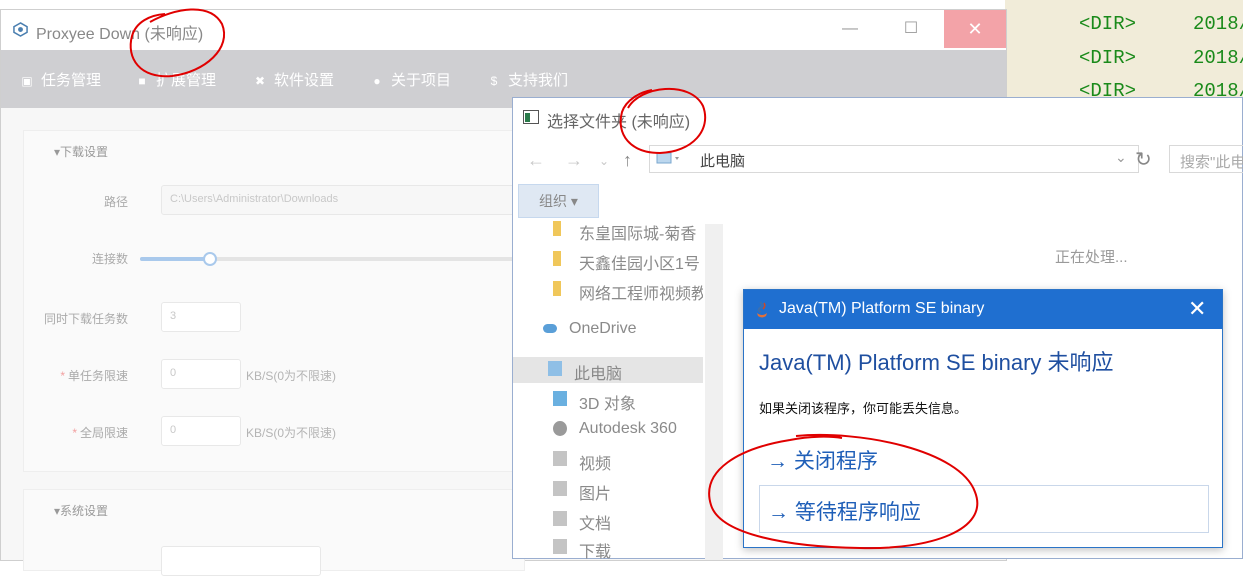 The image size is (1243, 576). What do you see at coordinates (1206, 159) in the screenshot?
I see `search-input: 搜索"此电` at bounding box center [1206, 159].